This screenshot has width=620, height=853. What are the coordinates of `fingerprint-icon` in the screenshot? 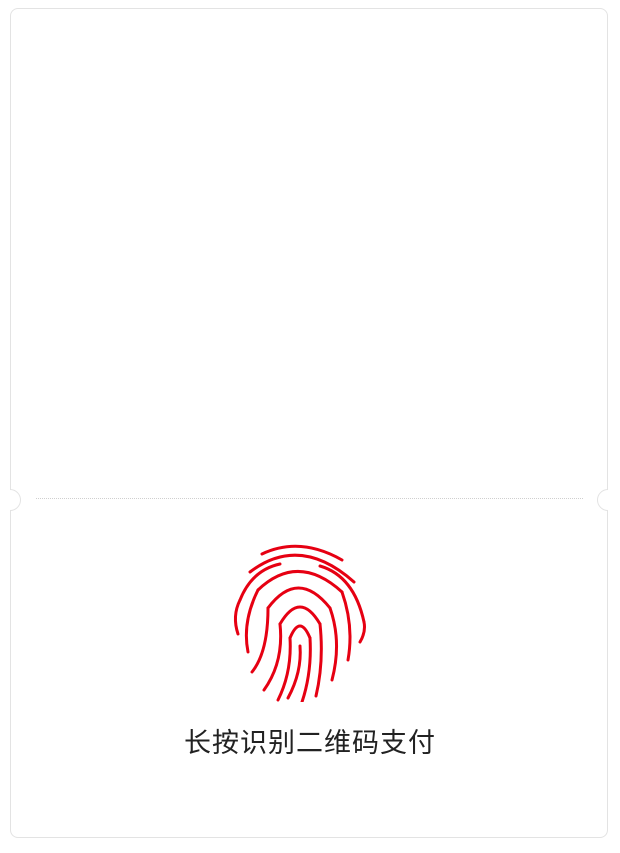 It's located at (300, 622).